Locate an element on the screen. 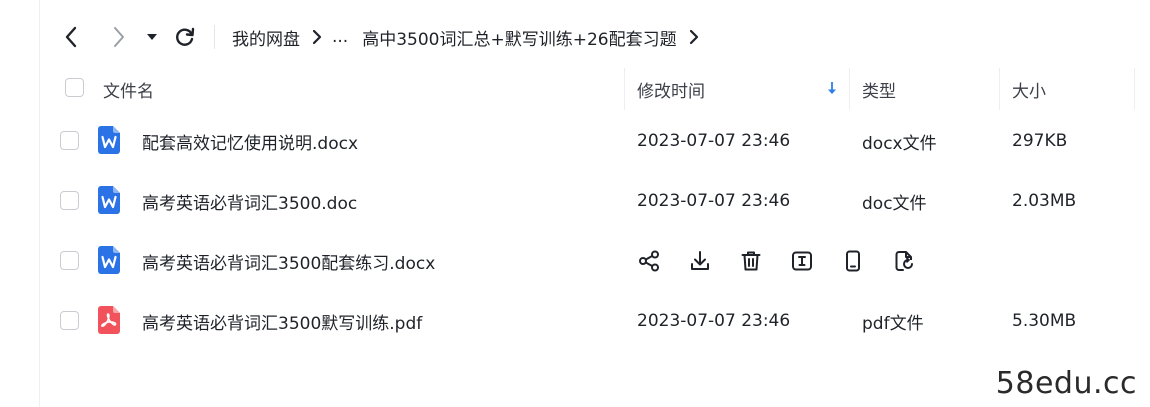  file-type: doc文件 is located at coordinates (894, 203).